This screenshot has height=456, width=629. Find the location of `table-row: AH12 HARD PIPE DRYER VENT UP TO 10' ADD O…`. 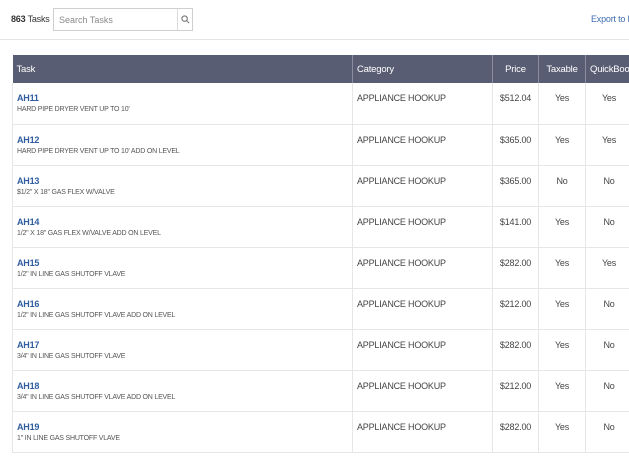

table-row: AH12 HARD PIPE DRYER VENT UP TO 10' ADD O… is located at coordinates (320, 145).